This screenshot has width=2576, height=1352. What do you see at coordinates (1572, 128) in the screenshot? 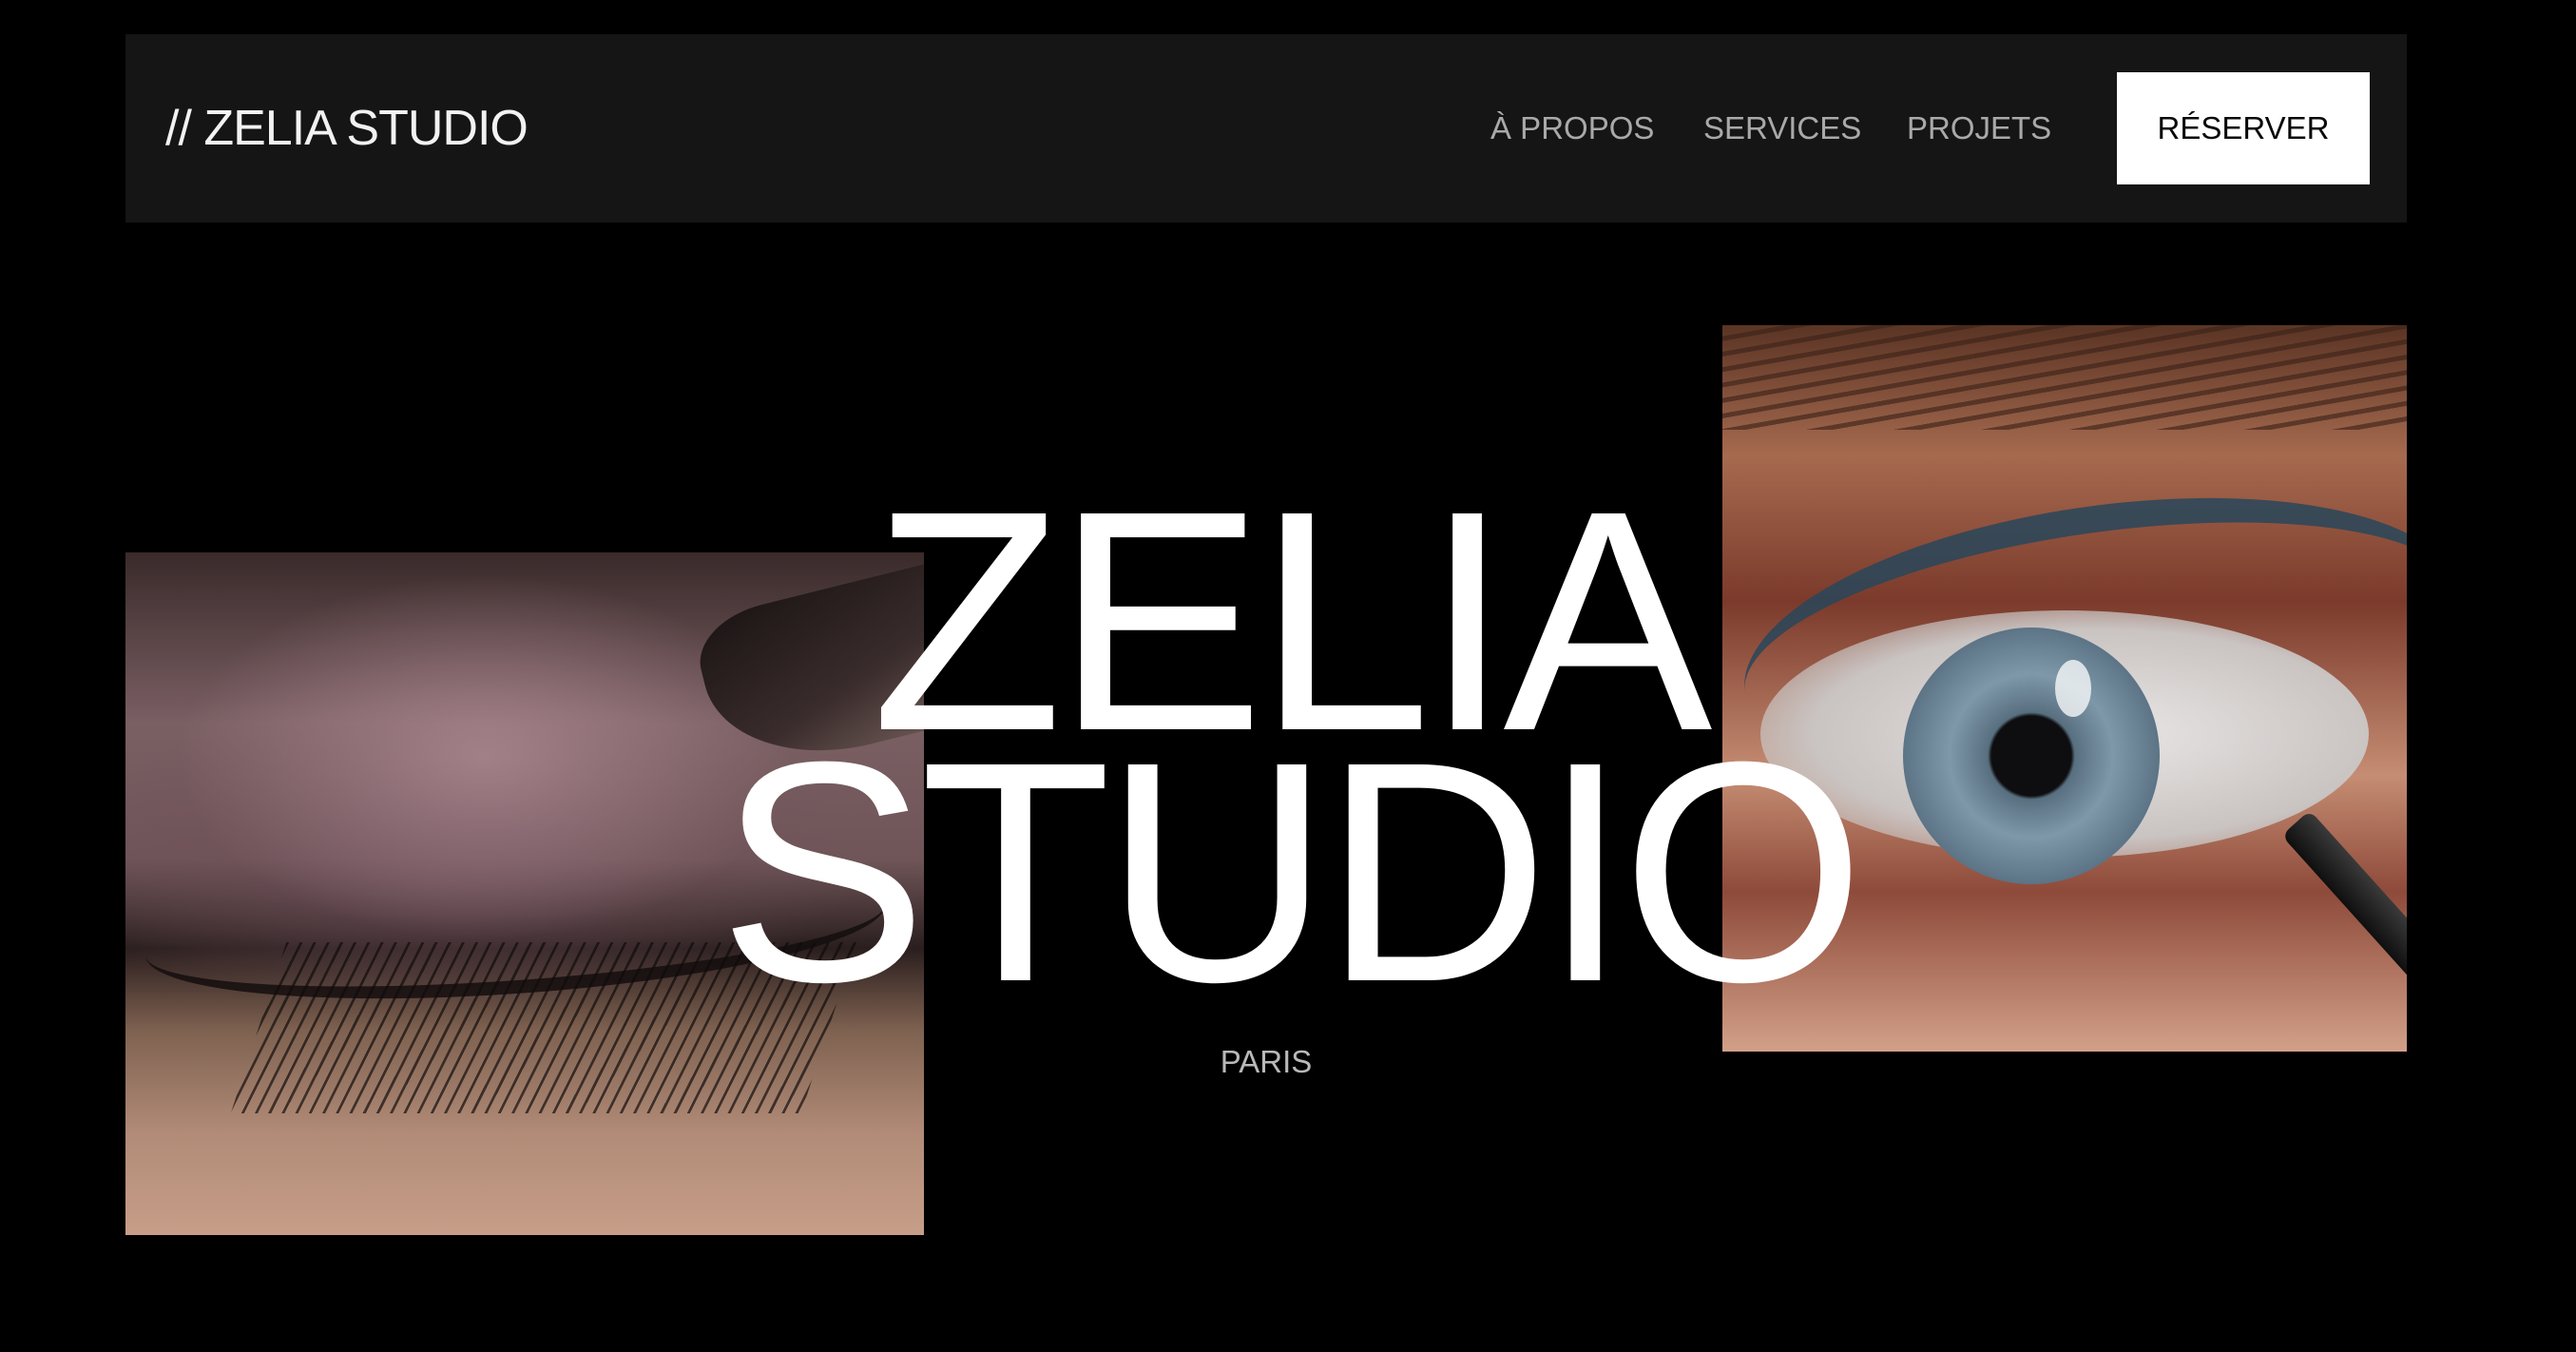
I see `nav-link-about: À PROPOS` at bounding box center [1572, 128].